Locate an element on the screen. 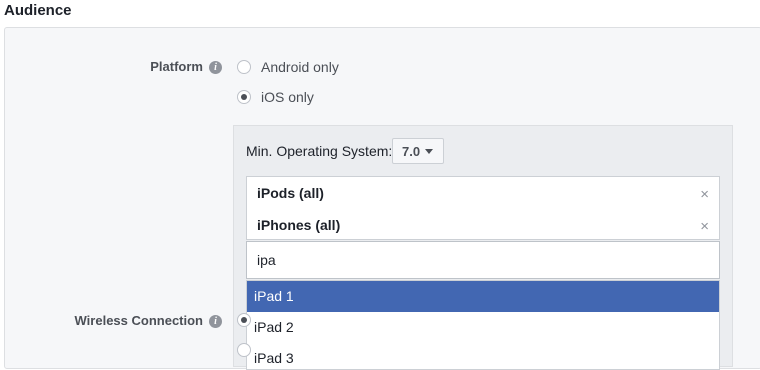 This screenshot has height=370, width=760. device-tag-iphones: iPhones (all) is located at coordinates (299, 225).